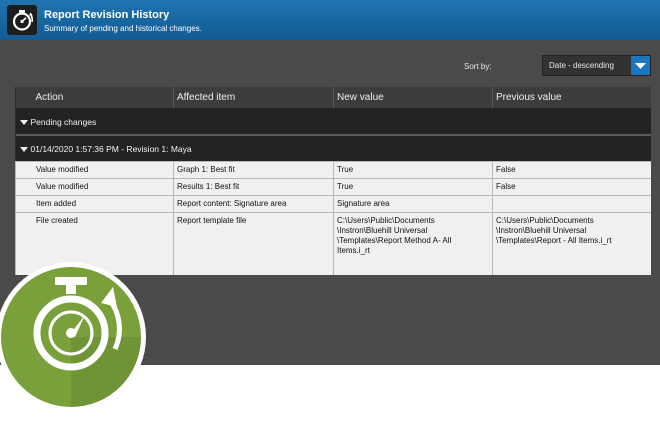  I want to click on column-header-action: Action, so click(94, 98).